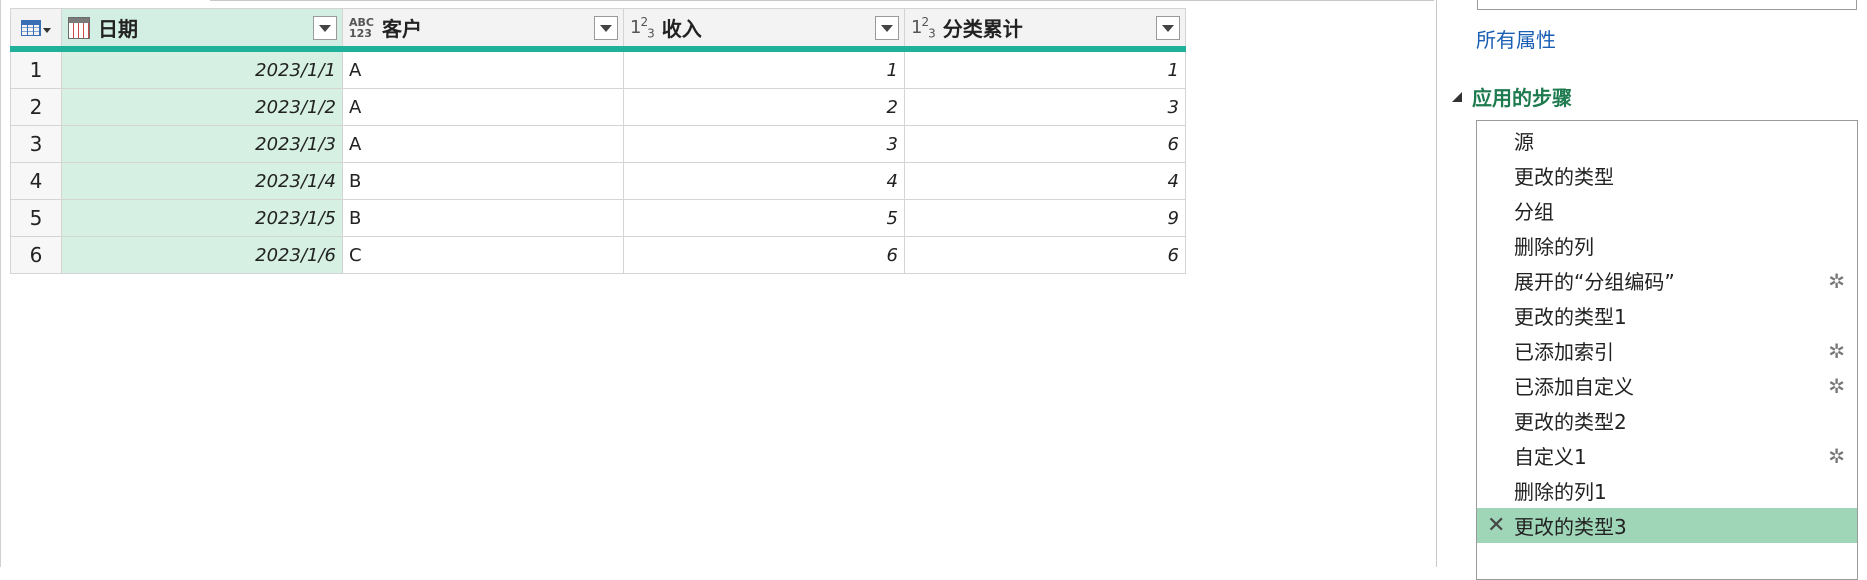  What do you see at coordinates (202, 218) in the screenshot?
I see `cell-date: 2023/1/5` at bounding box center [202, 218].